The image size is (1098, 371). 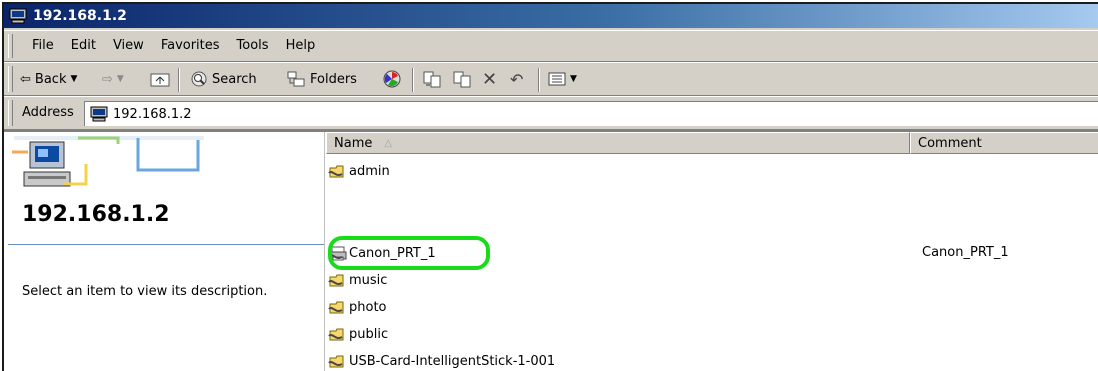 I want to click on list-item-admin: admin, so click(x=359, y=171).